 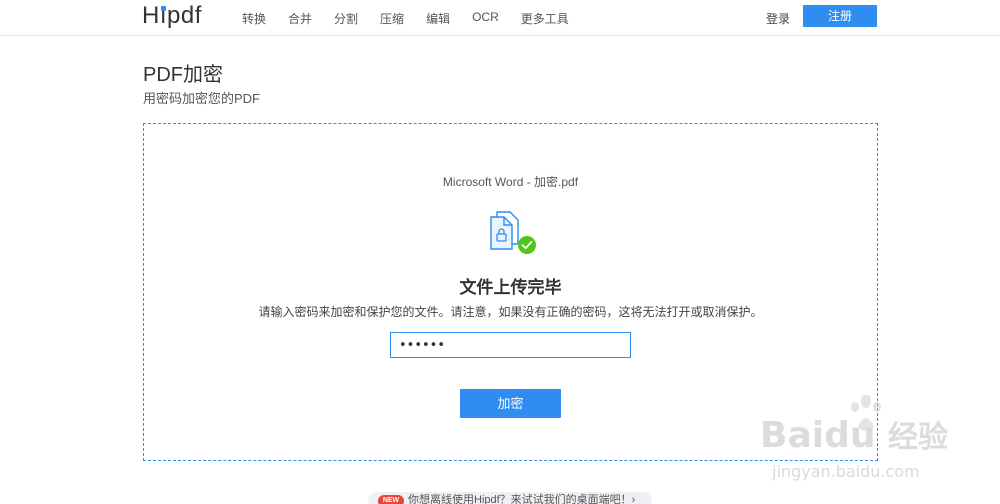 I want to click on upload-status: 文件上传完毕, so click(x=510, y=287).